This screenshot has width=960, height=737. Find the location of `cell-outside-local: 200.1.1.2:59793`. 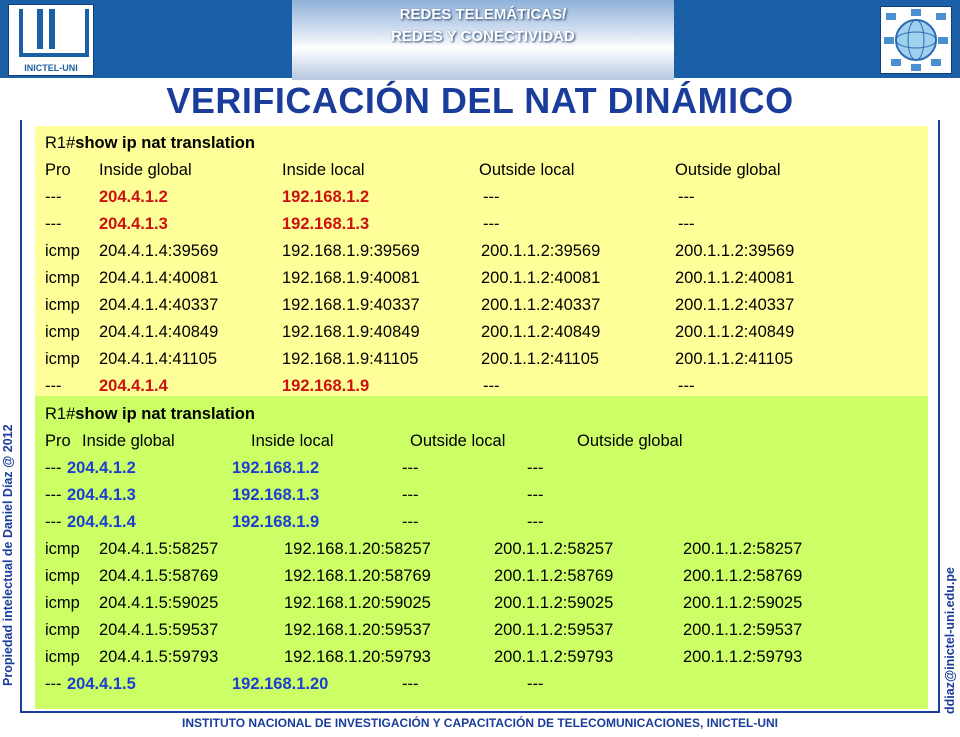

cell-outside-local: 200.1.1.2:59793 is located at coordinates (554, 657).